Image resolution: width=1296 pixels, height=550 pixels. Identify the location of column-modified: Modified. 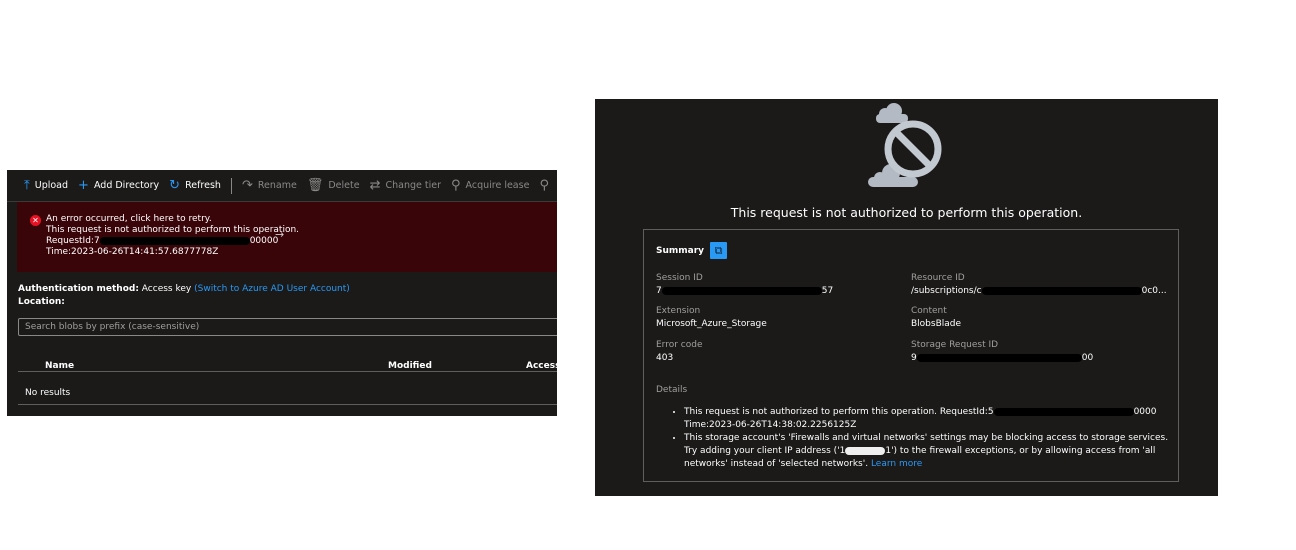
(410, 366).